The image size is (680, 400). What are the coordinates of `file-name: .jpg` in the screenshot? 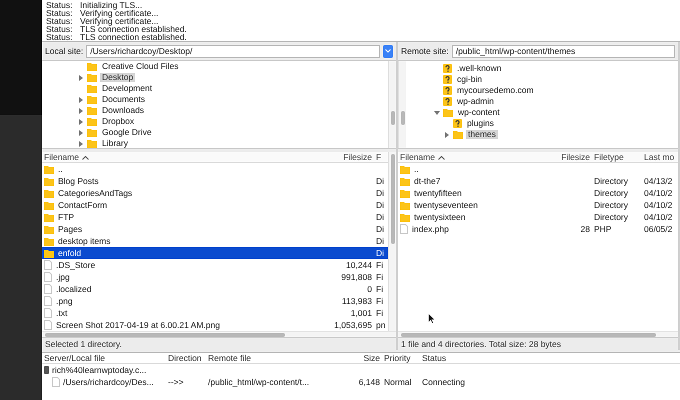 It's located at (63, 277).